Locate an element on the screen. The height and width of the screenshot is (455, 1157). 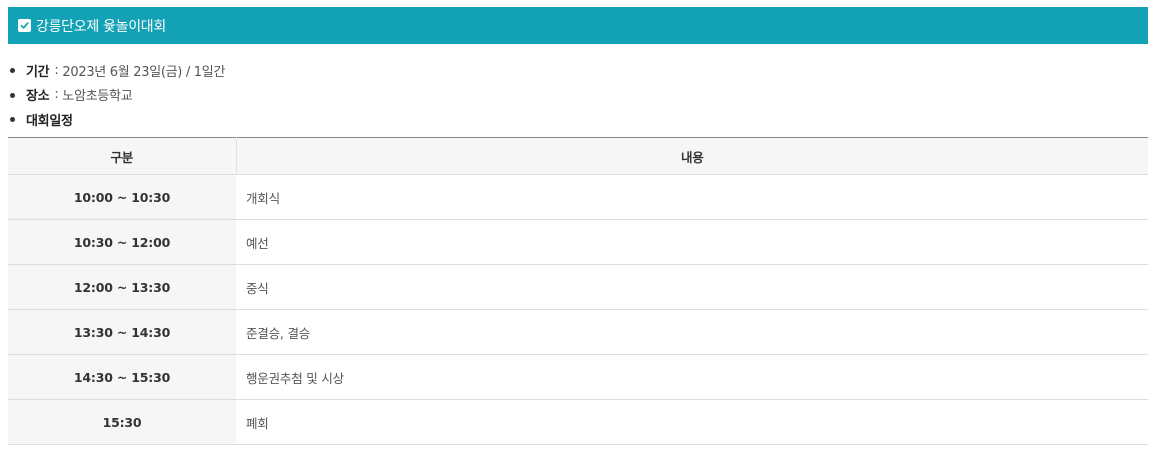
section-title-bar: 강릉단오제 윷놀이대회 is located at coordinates (578, 25).